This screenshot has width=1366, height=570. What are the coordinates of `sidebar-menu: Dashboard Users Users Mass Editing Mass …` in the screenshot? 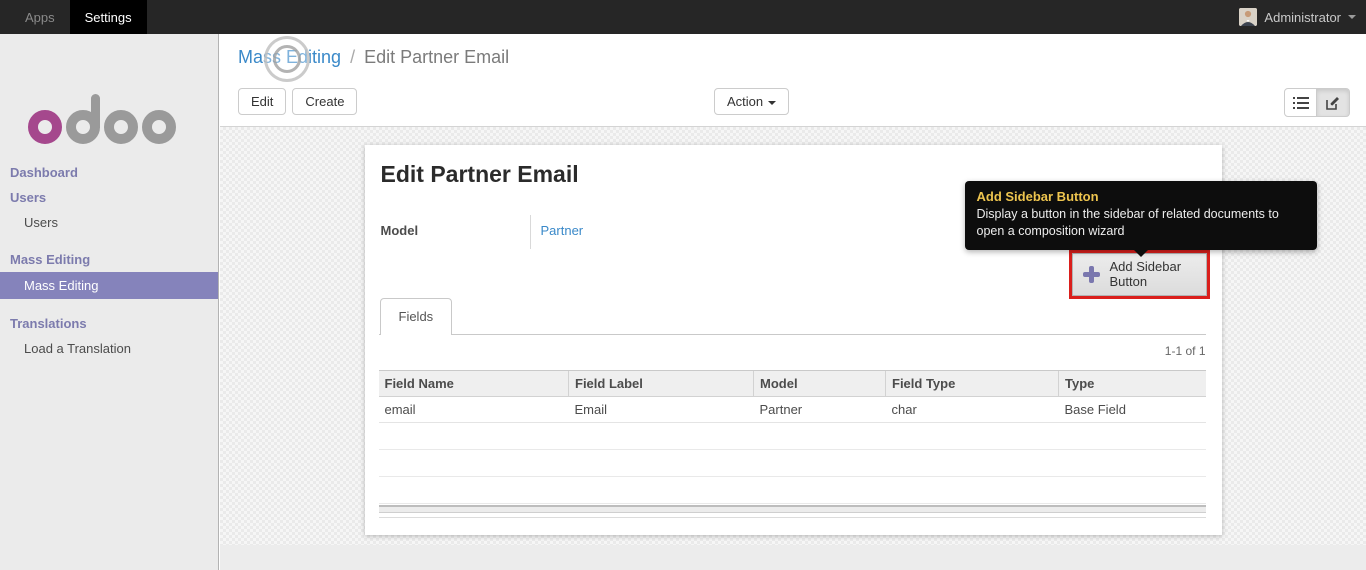 It's located at (109, 260).